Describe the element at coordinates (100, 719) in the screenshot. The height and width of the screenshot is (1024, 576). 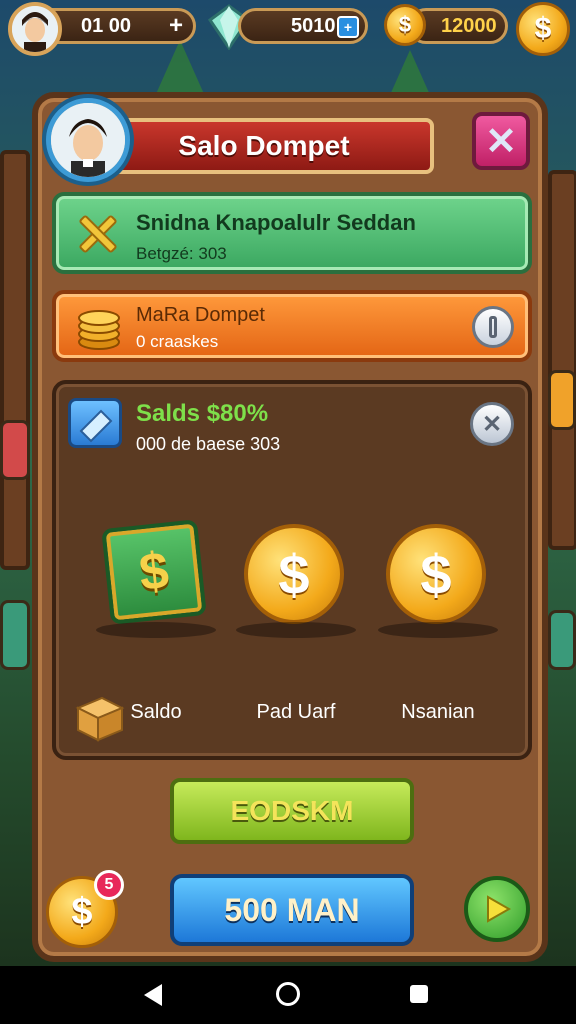
I see `treasure-box-icon` at that location.